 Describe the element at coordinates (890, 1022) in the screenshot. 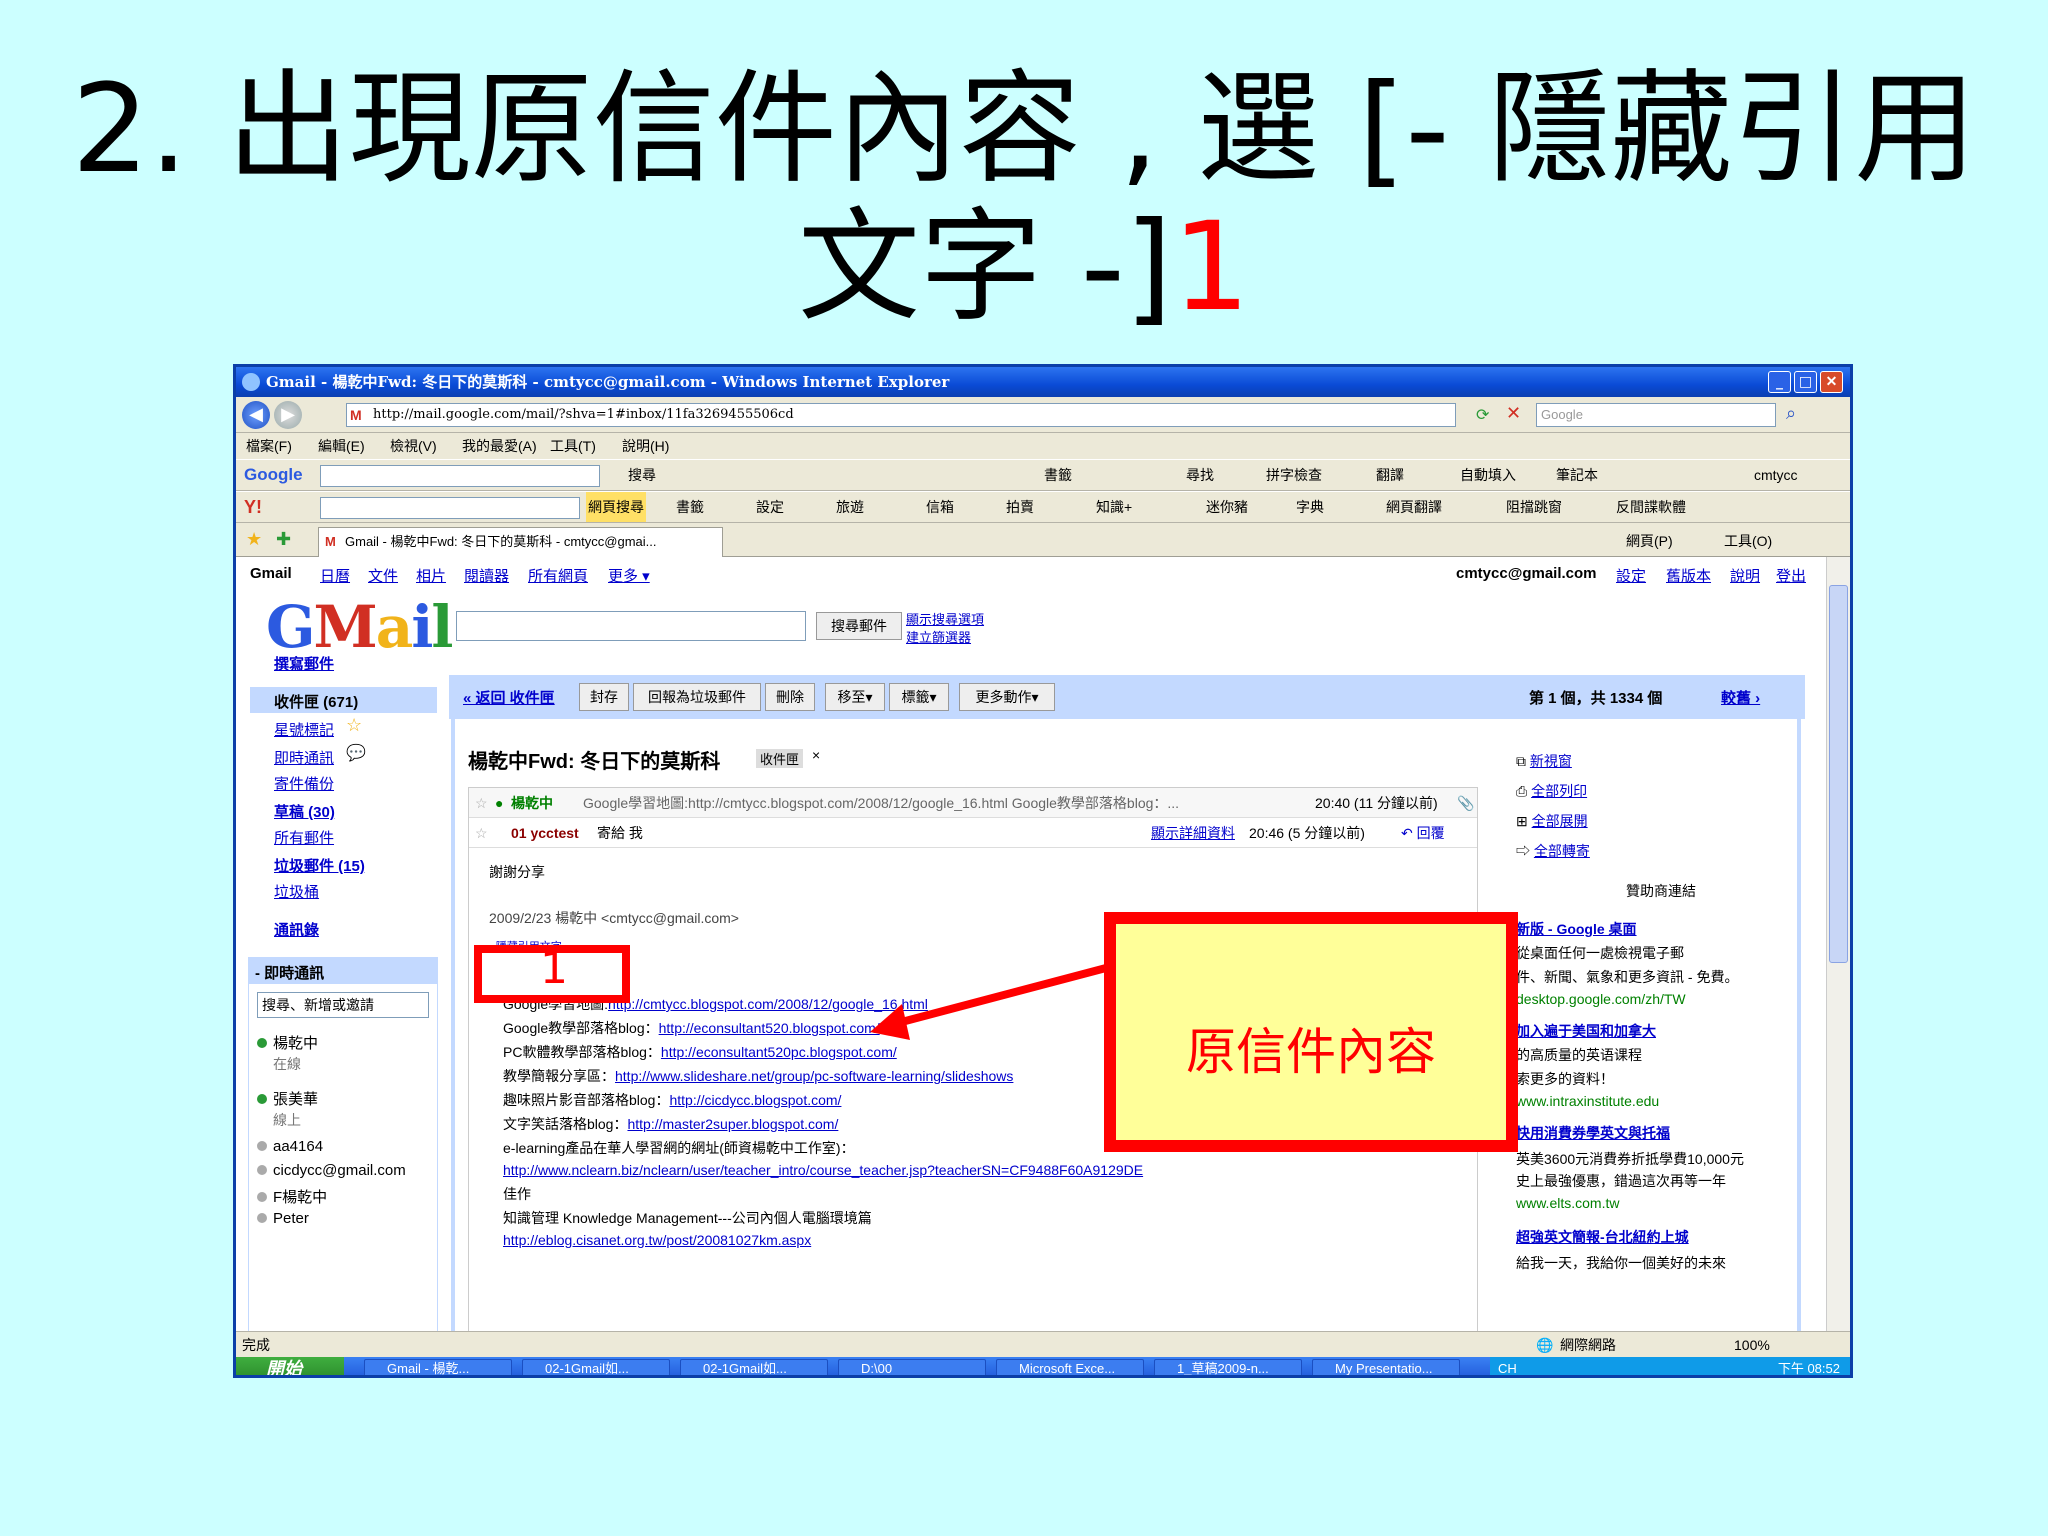

I see `callout-arrowhead` at that location.